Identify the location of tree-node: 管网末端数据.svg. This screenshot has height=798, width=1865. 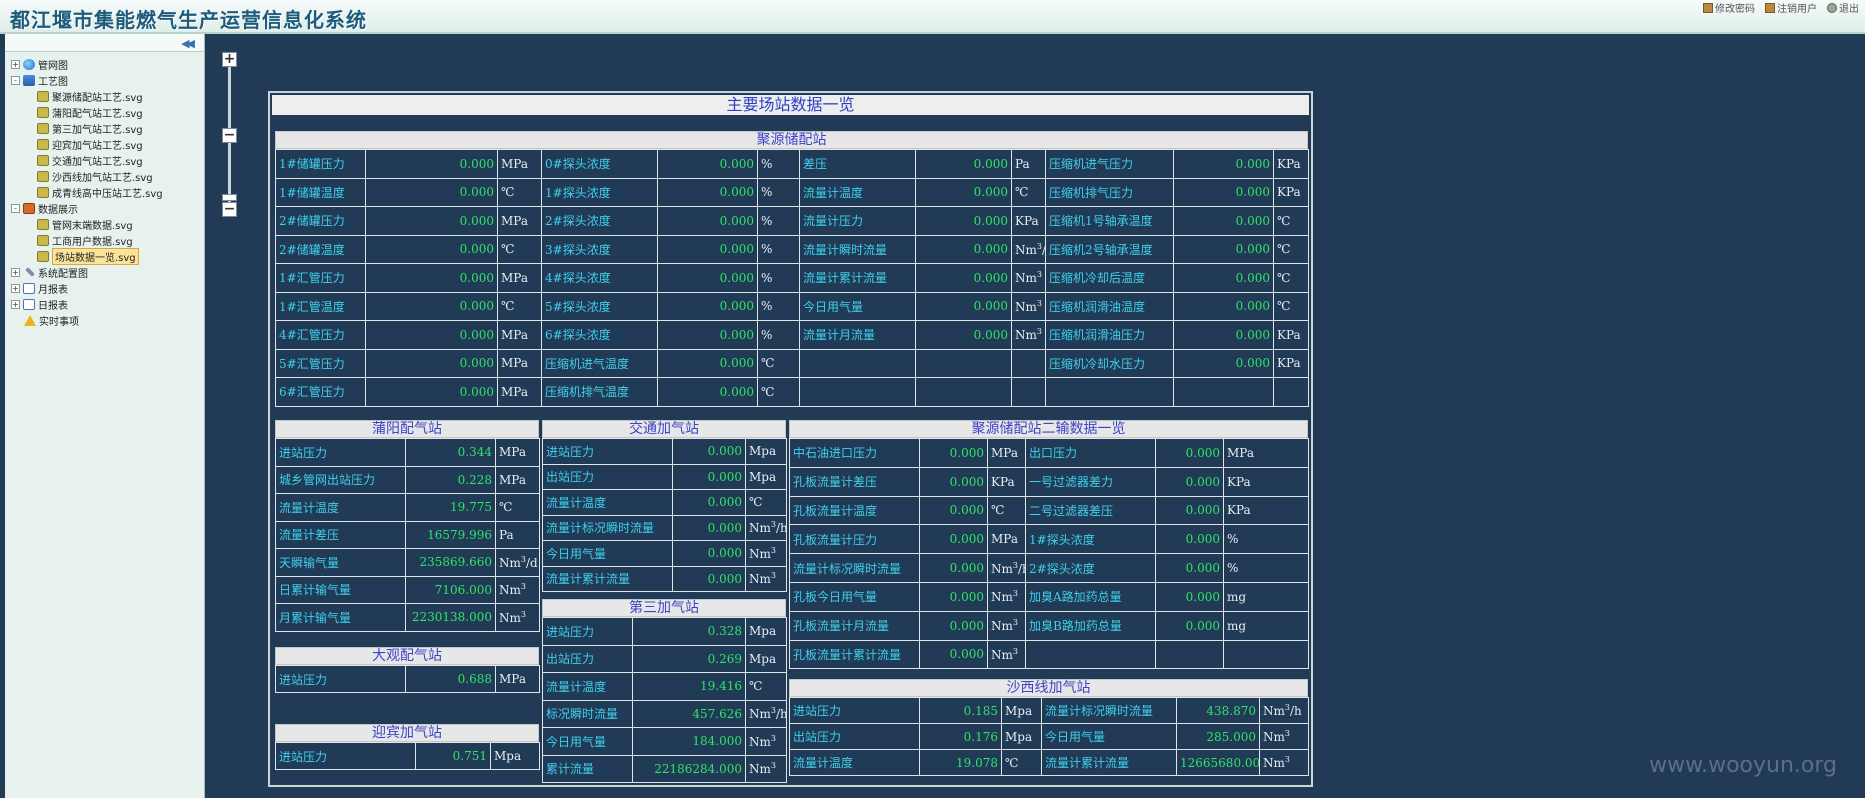
(104, 224).